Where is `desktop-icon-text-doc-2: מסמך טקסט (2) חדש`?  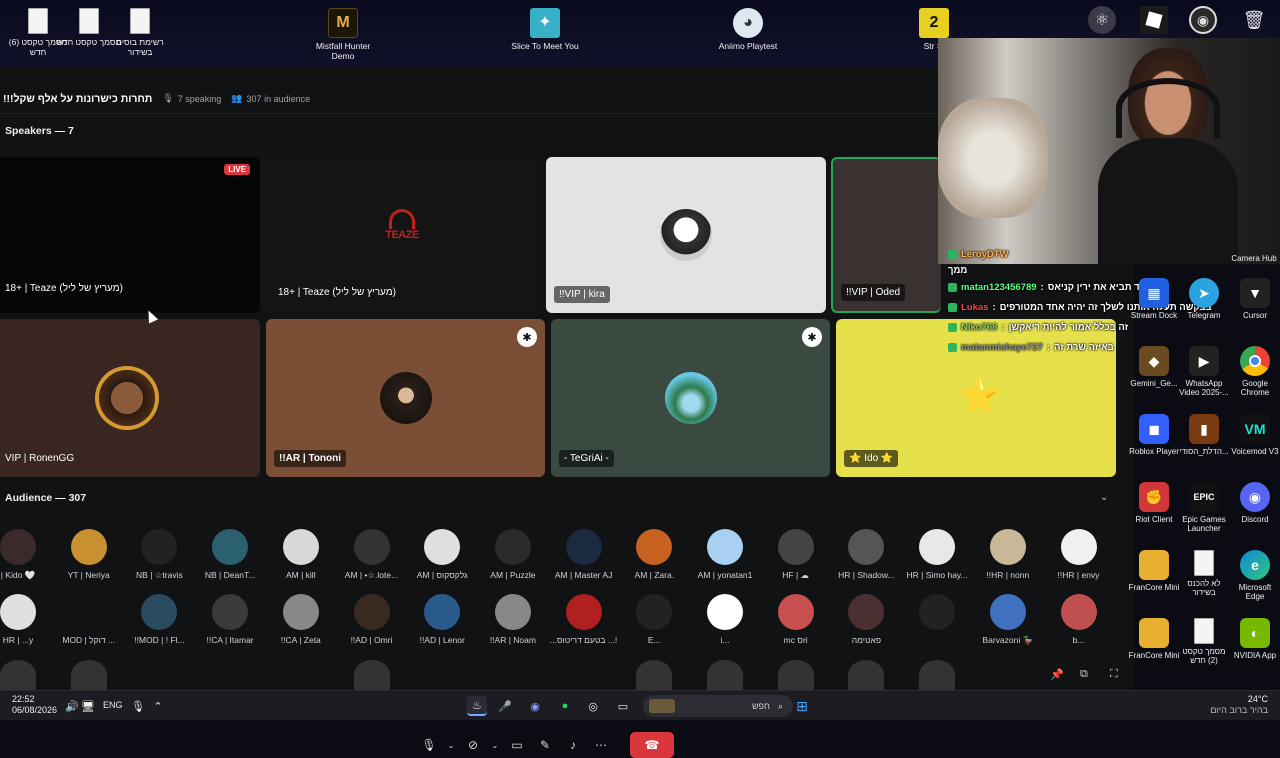 desktop-icon-text-doc-2: מסמך טקסט (2) חדש is located at coordinates (1204, 641).